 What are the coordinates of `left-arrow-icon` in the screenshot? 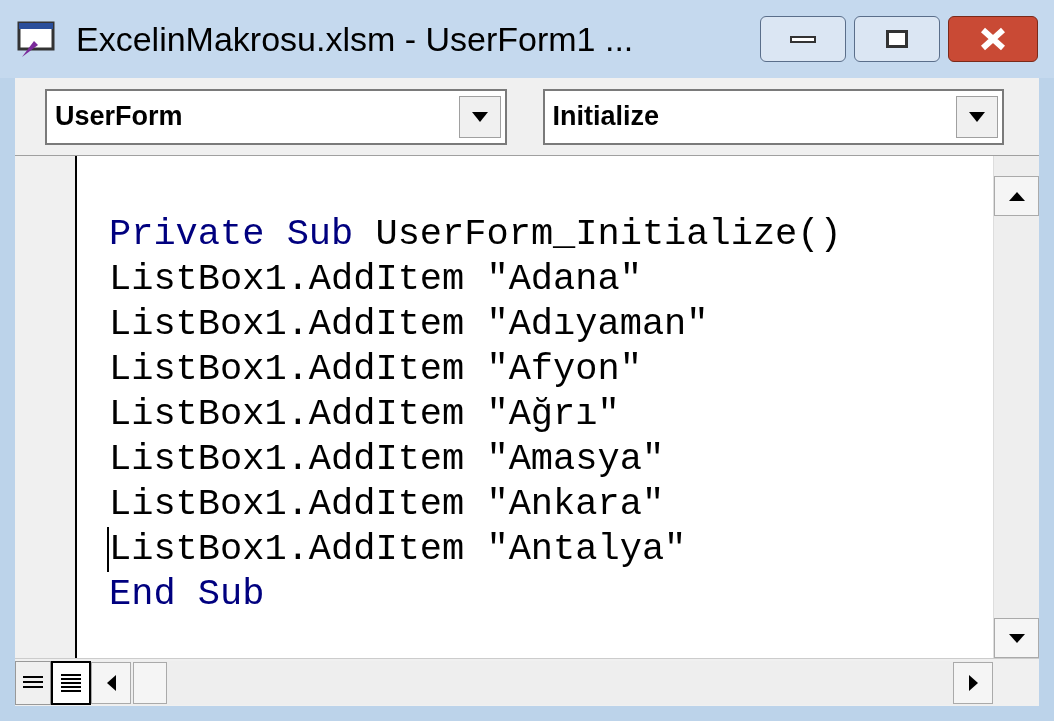 It's located at (111, 682).